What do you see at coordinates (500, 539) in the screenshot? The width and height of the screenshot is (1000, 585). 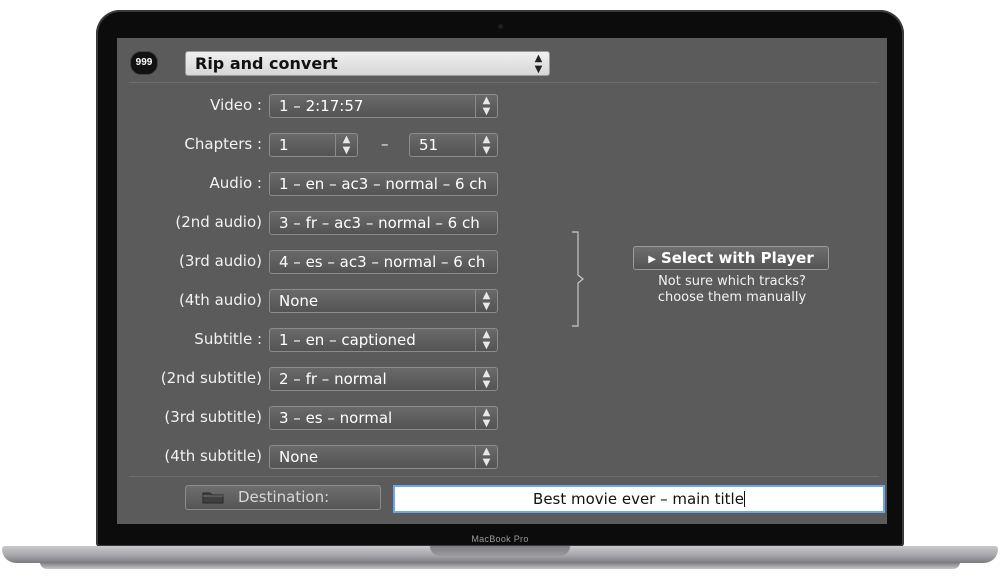 I see `device-brand-label: MacBook Pro` at bounding box center [500, 539].